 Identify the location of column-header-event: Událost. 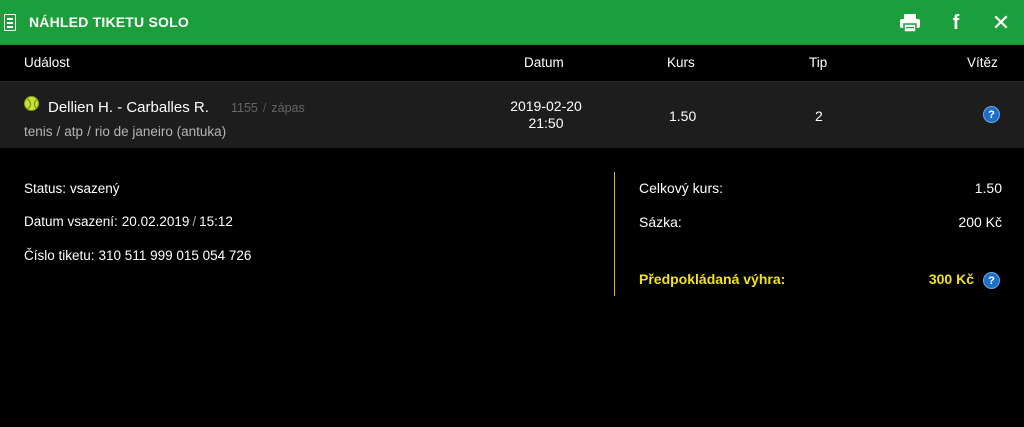
(47, 62).